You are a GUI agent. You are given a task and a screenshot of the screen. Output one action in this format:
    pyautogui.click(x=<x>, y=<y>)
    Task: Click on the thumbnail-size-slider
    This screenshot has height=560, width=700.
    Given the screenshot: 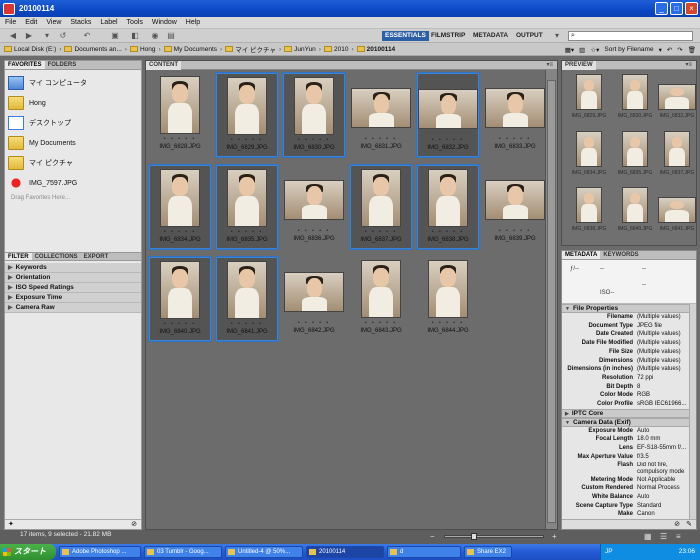 What is the action you would take?
    pyautogui.click(x=494, y=536)
    